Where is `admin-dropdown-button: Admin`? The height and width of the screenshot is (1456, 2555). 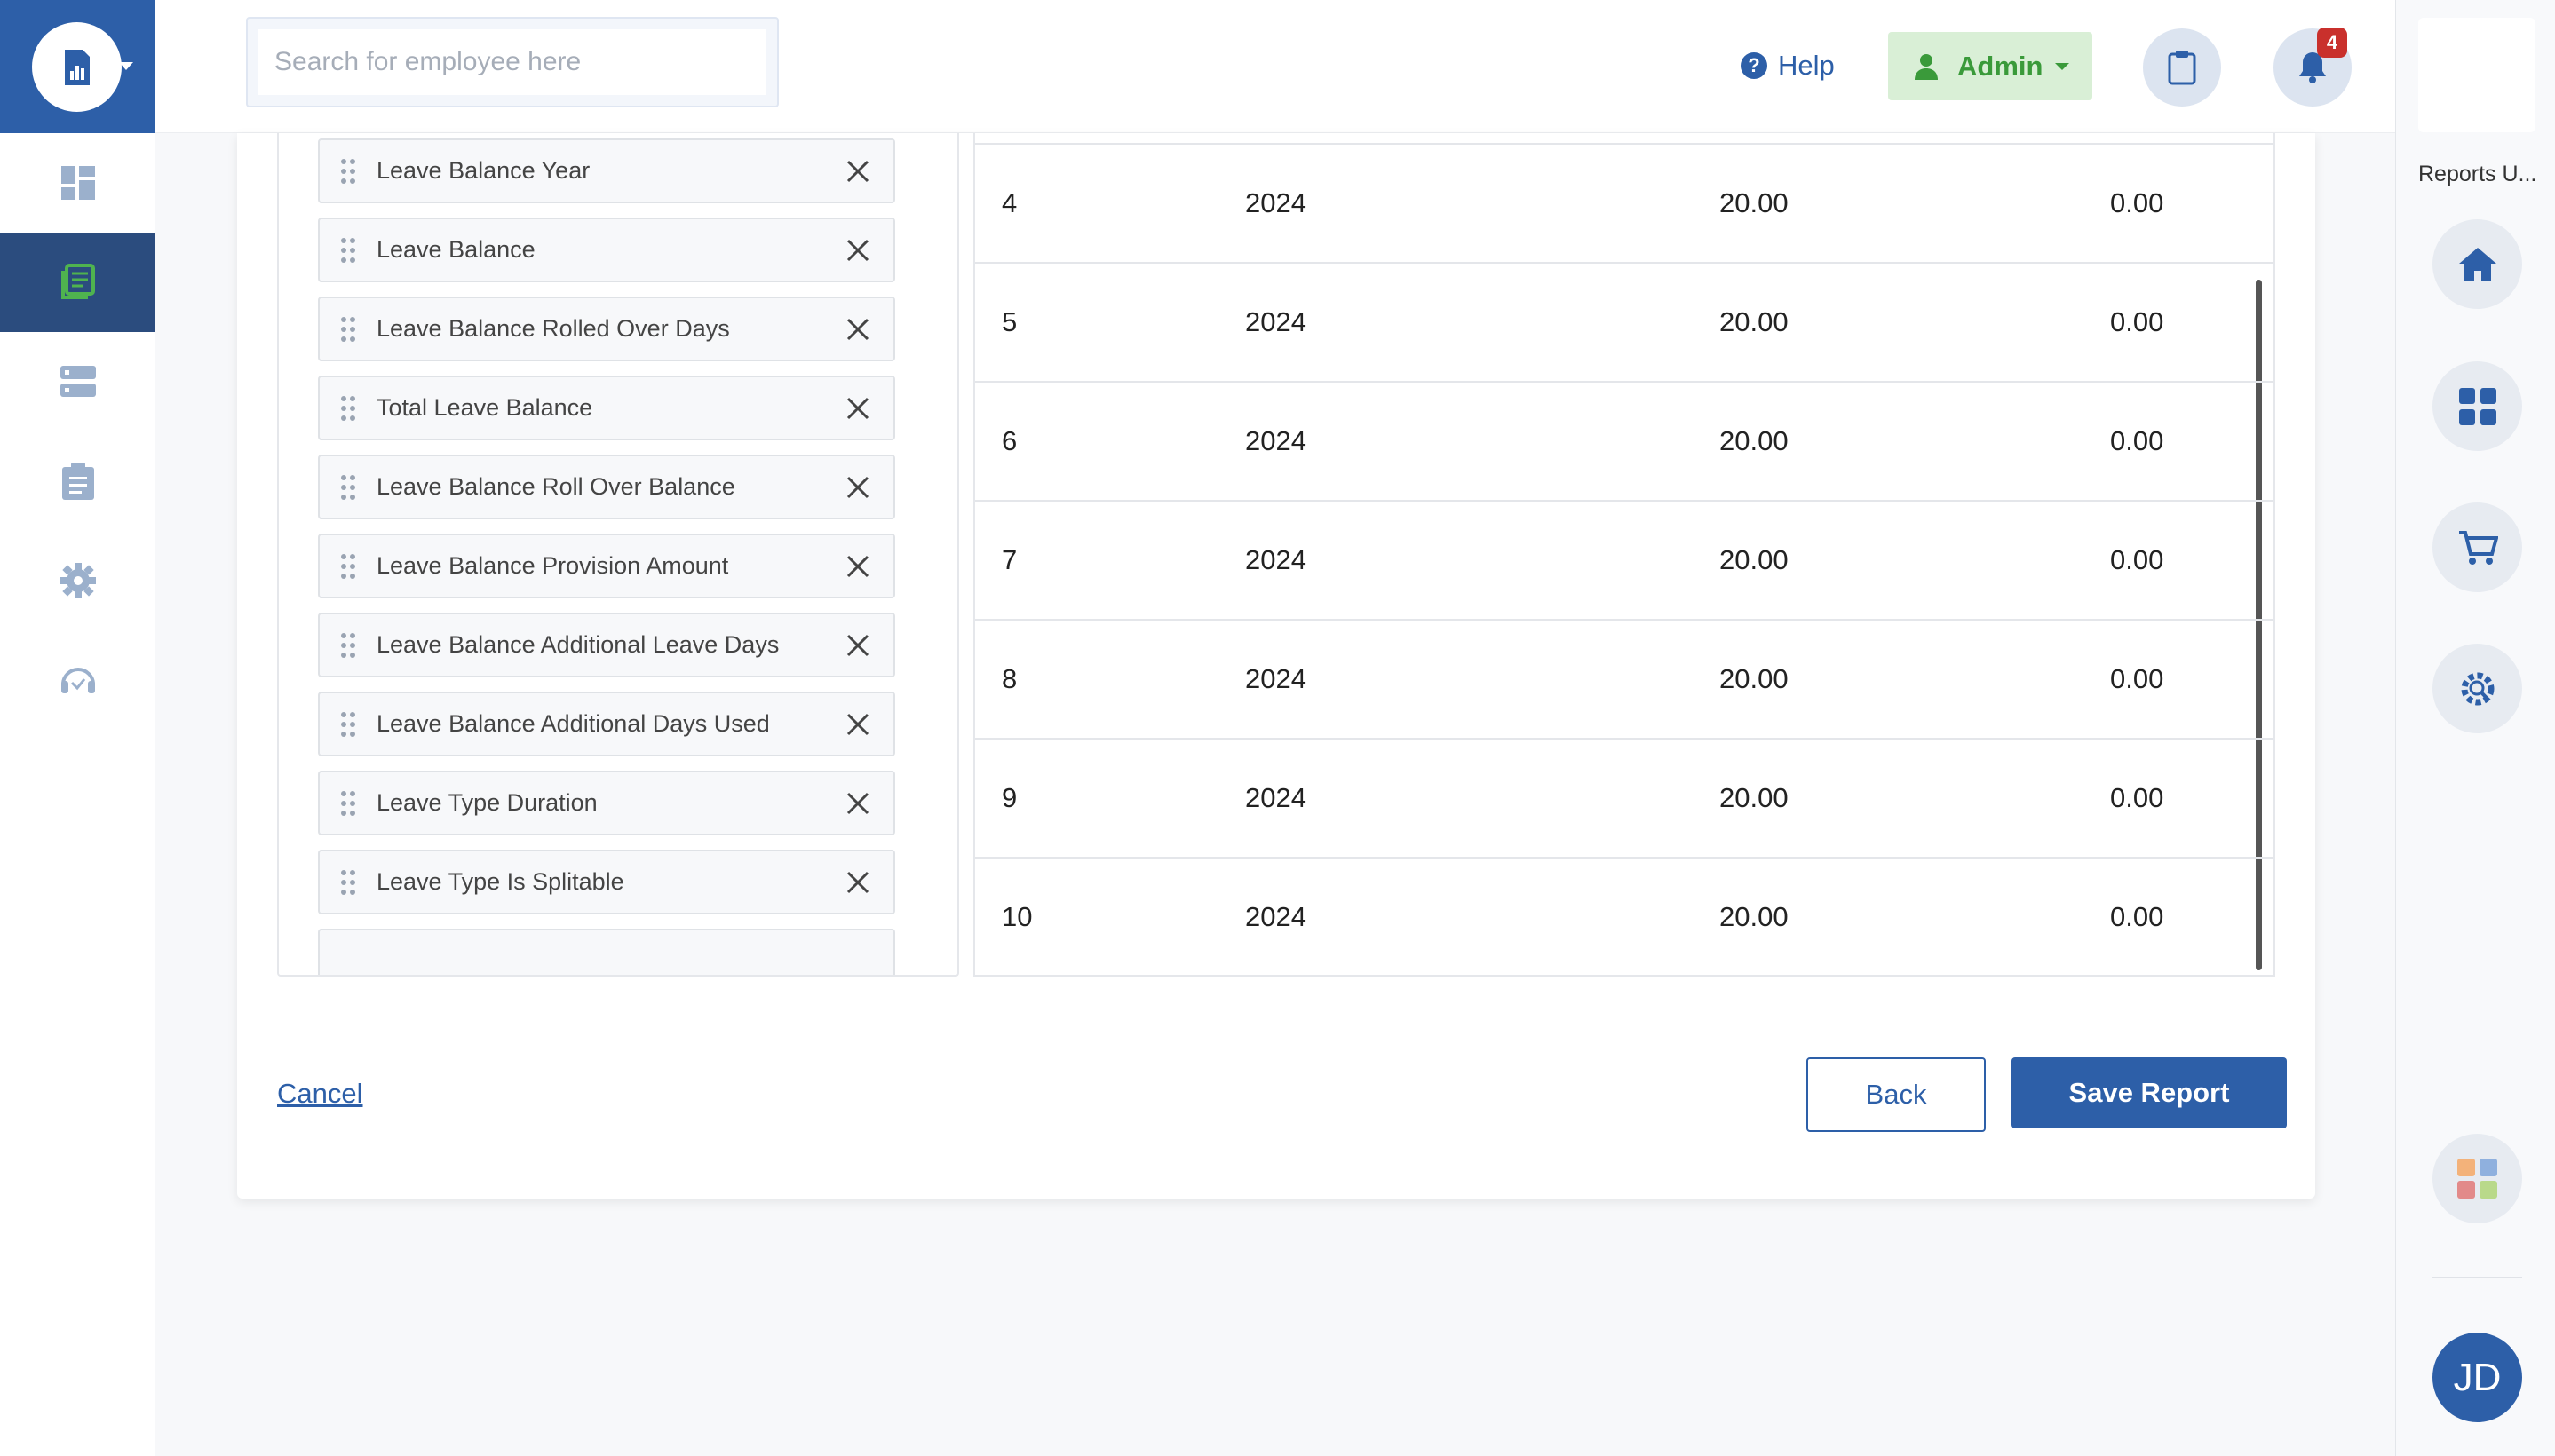 admin-dropdown-button: Admin is located at coordinates (1990, 66).